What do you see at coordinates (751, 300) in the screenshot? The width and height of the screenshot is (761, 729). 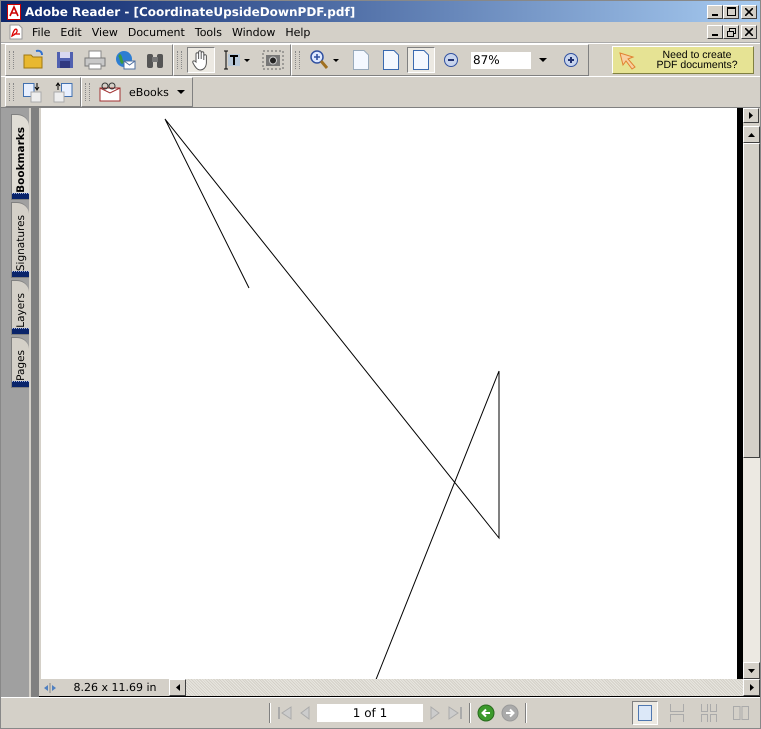 I see `scroll-thumb` at bounding box center [751, 300].